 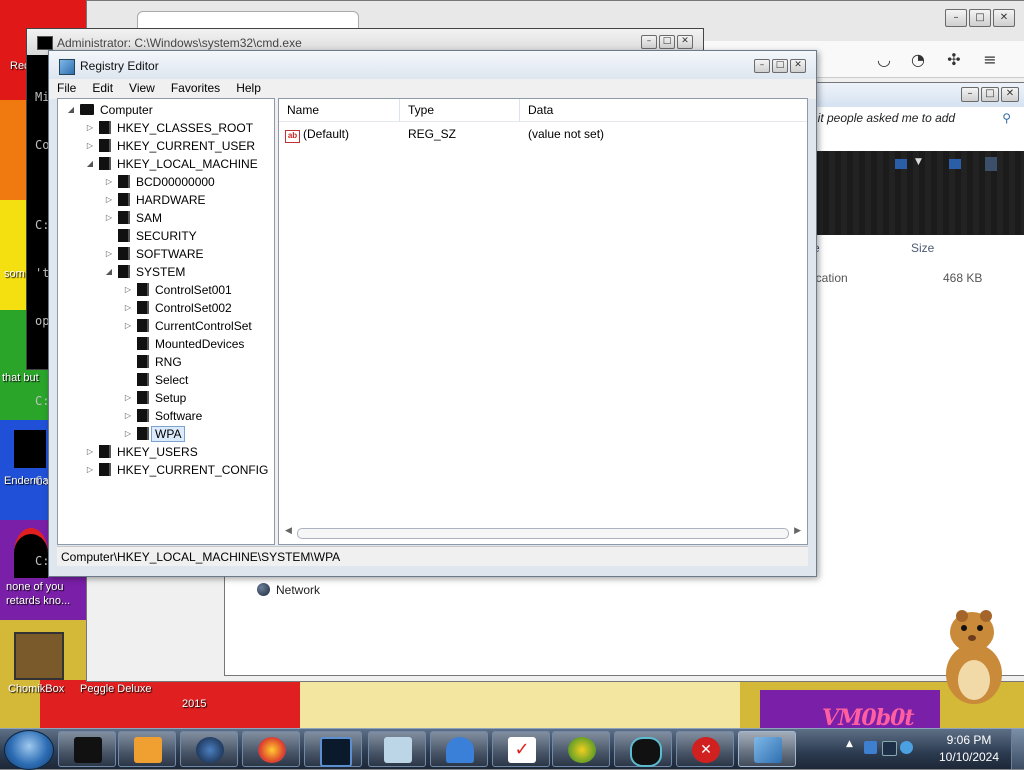 I want to click on column-type-header: Type, so click(x=460, y=110).